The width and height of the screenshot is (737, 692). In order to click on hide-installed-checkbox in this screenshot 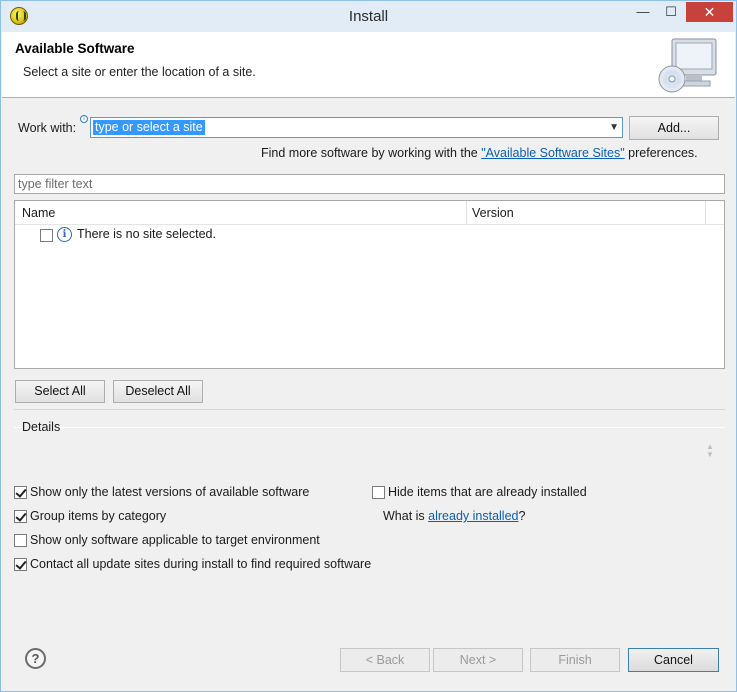, I will do `click(378, 492)`.